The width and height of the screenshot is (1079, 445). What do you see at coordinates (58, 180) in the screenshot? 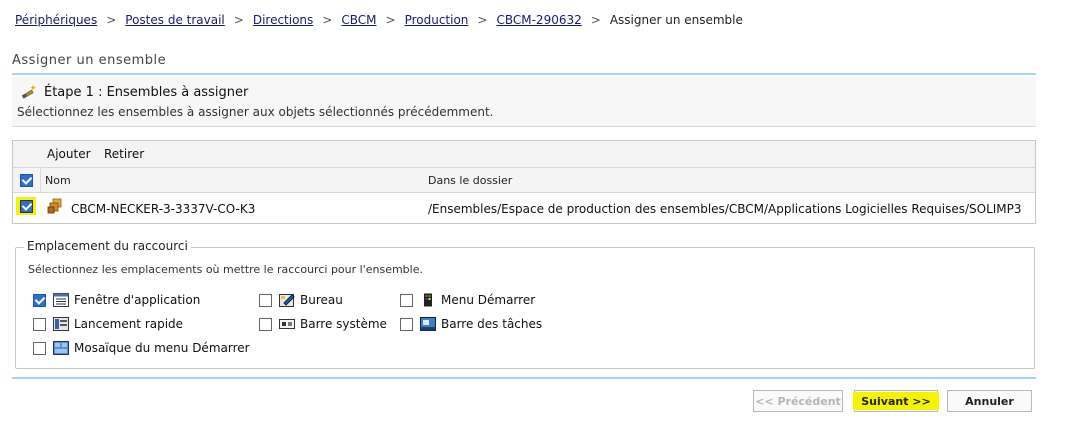
I see `column-header-name: Nom` at bounding box center [58, 180].